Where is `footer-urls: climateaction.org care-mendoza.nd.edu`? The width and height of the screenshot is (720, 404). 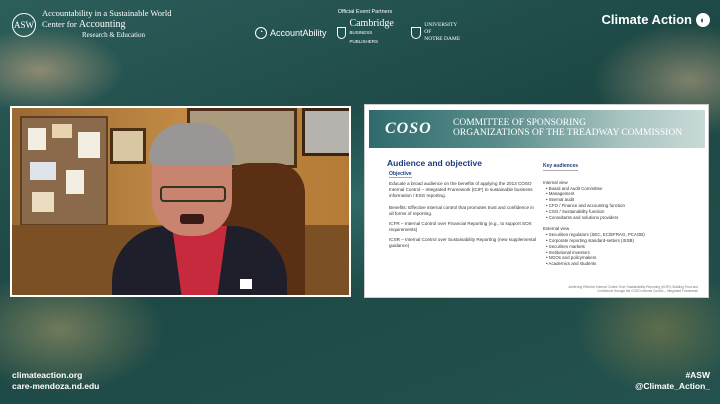
footer-urls: climateaction.org care-mendoza.nd.edu is located at coordinates (55, 381).